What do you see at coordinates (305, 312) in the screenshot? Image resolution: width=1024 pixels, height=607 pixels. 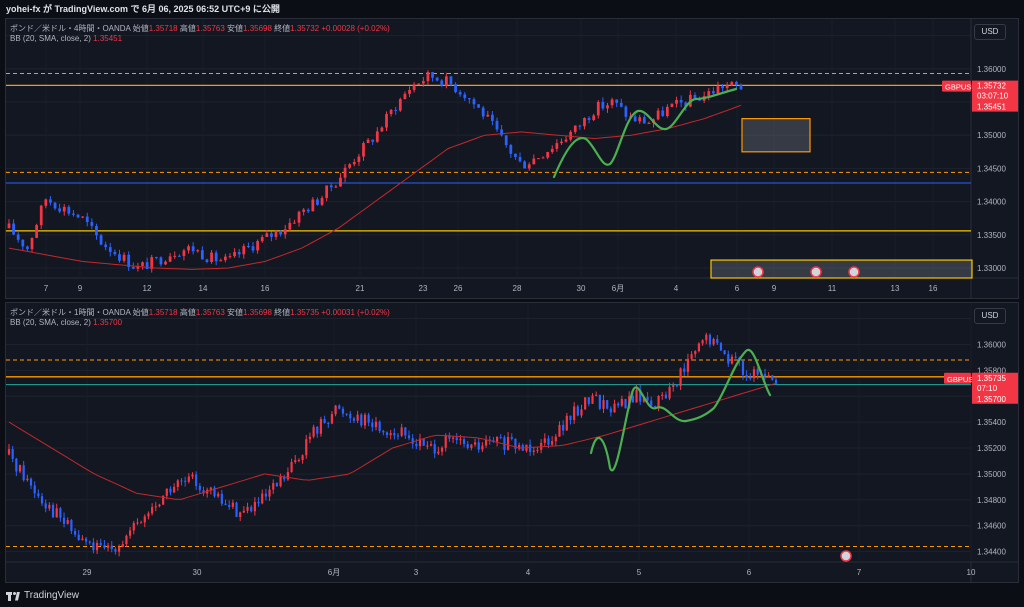 I see `legend-close: 1.35735` at bounding box center [305, 312].